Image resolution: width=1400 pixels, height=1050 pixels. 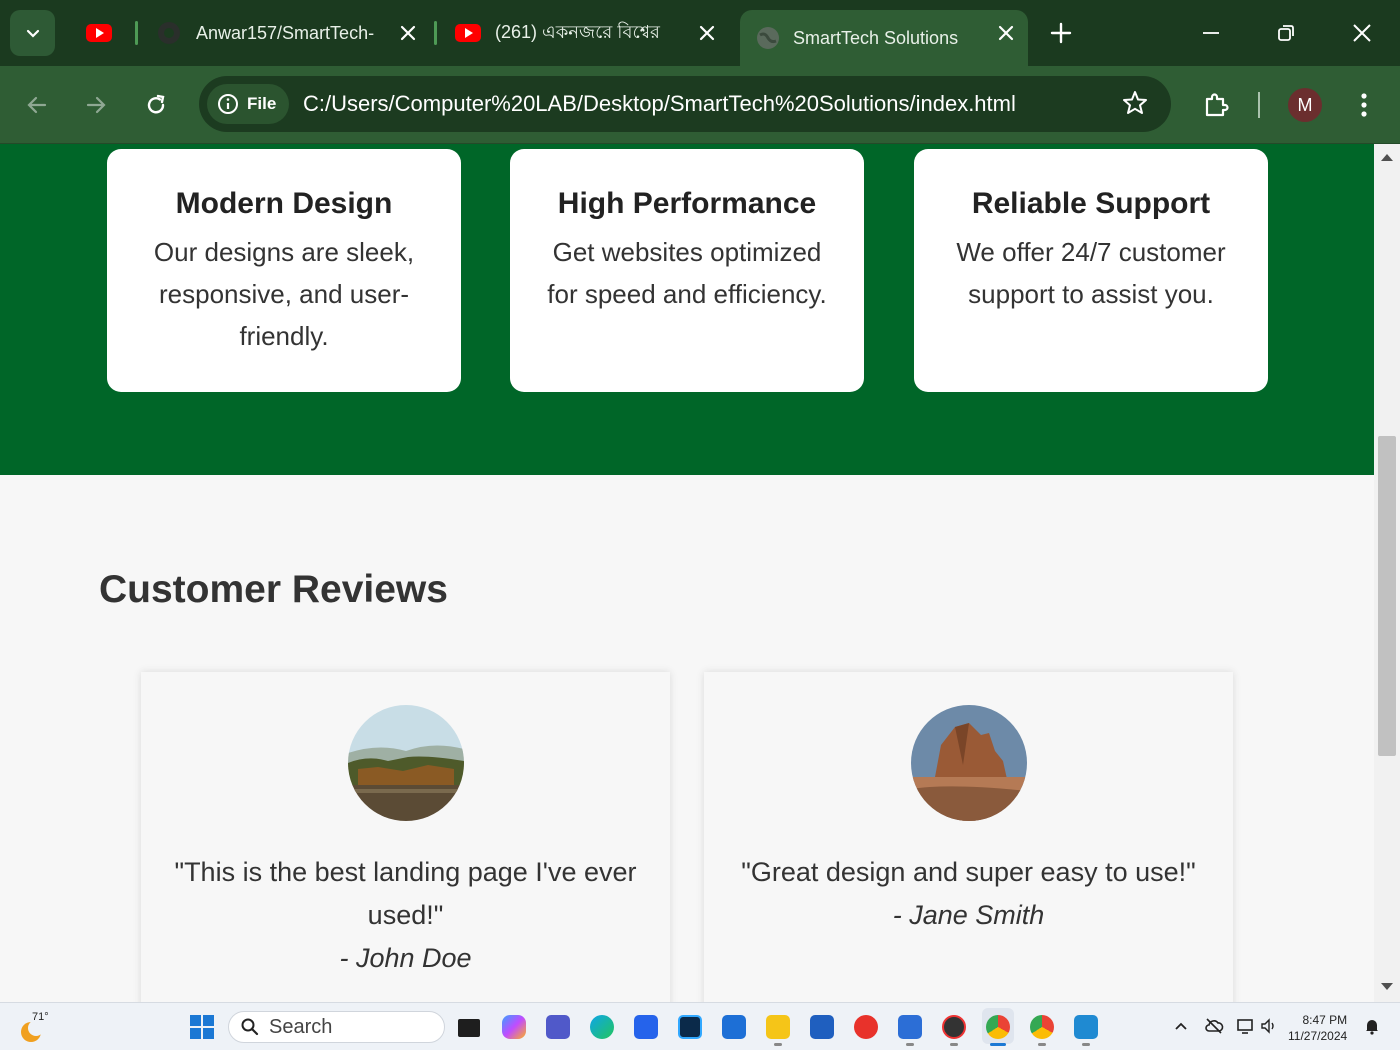 What do you see at coordinates (954, 1027) in the screenshot?
I see `wpm-app-icon` at bounding box center [954, 1027].